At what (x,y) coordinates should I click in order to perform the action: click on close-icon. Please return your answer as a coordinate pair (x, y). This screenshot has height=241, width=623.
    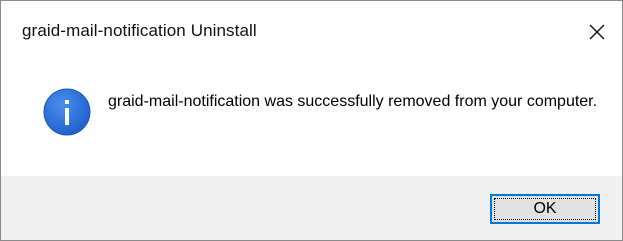
    Looking at the image, I should click on (597, 32).